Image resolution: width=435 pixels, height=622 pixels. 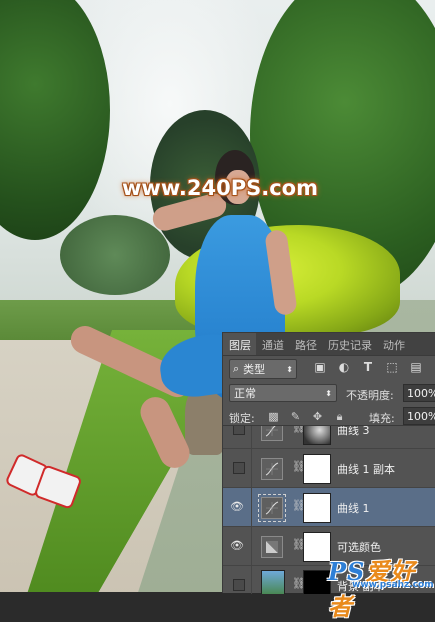 What do you see at coordinates (419, 416) in the screenshot?
I see `fill-input: 100%` at bounding box center [419, 416].